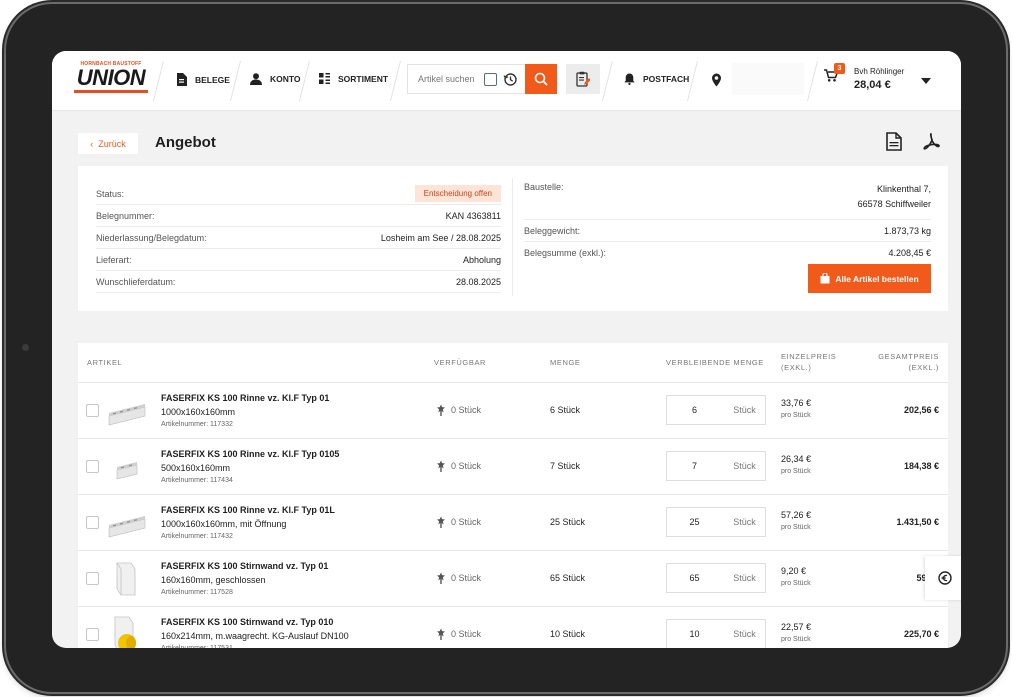 Image resolution: width=1012 pixels, height=697 pixels. I want to click on th-einzelpreis-line2: (EXKL.), so click(796, 367).